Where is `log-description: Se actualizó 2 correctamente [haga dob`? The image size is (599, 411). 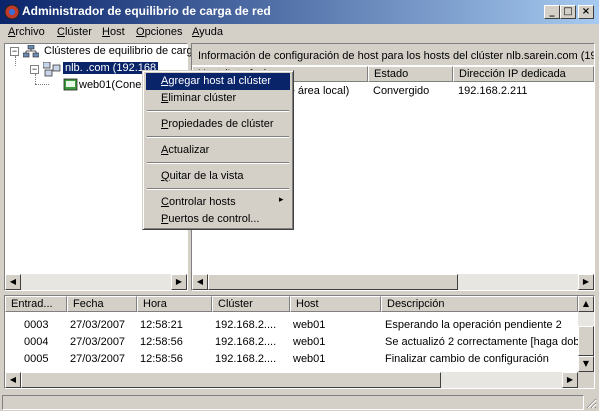
log-description: Se actualizó 2 correctamente [haga dob is located at coordinates (481, 342).